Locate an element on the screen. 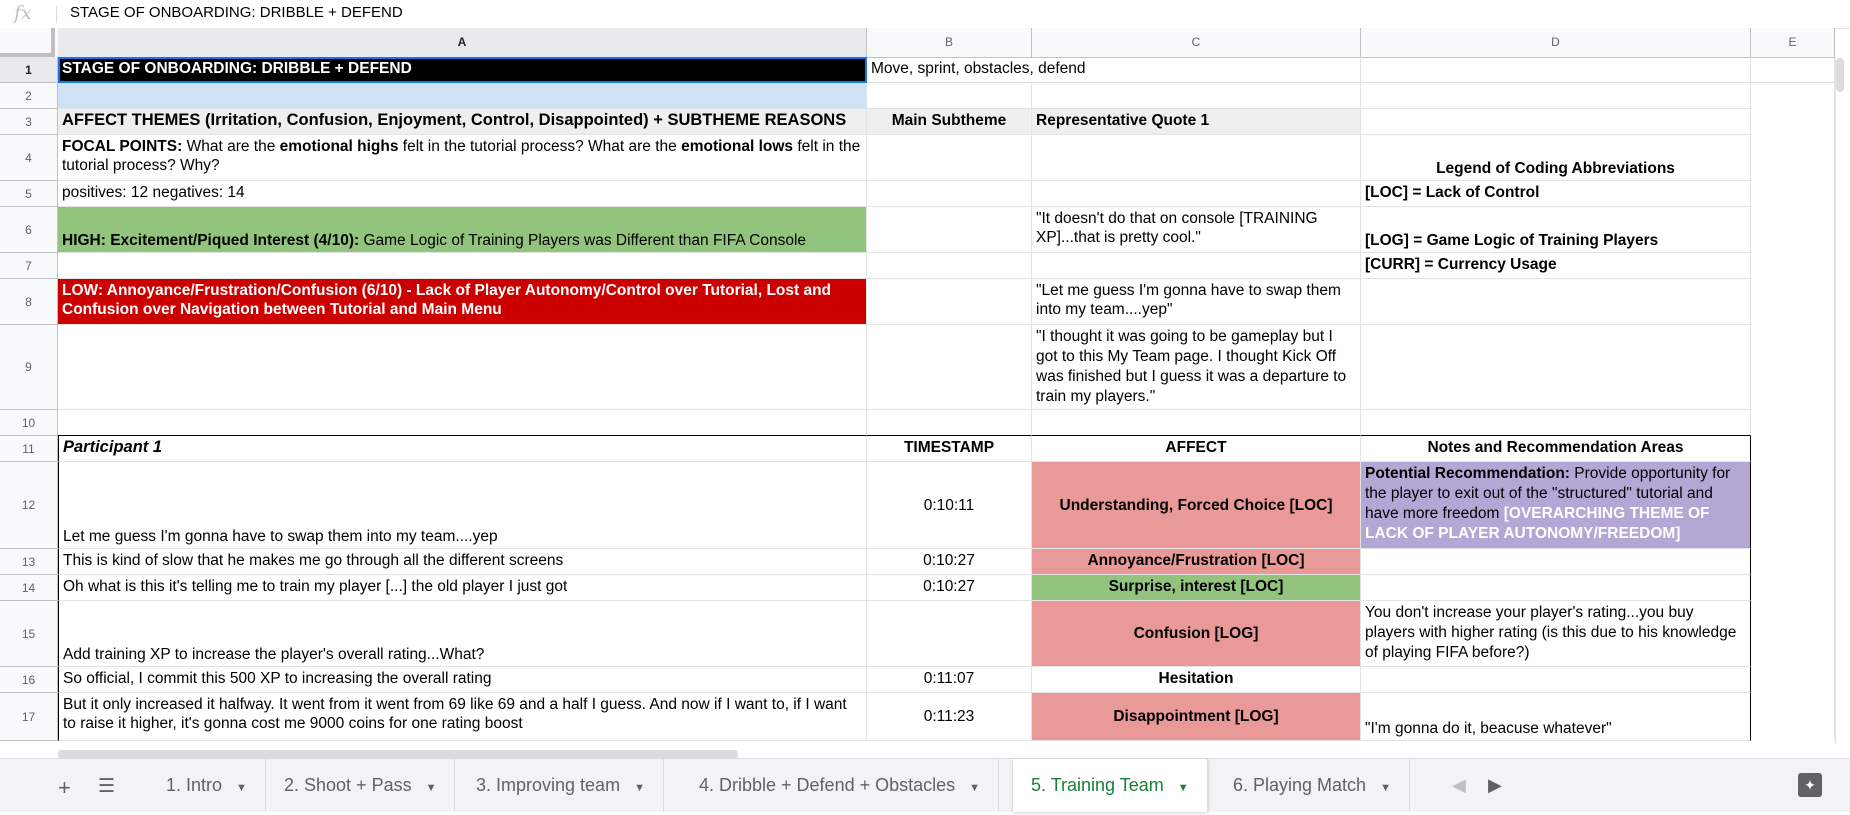 The image size is (1850, 815). row-header: 5 is located at coordinates (29, 194).